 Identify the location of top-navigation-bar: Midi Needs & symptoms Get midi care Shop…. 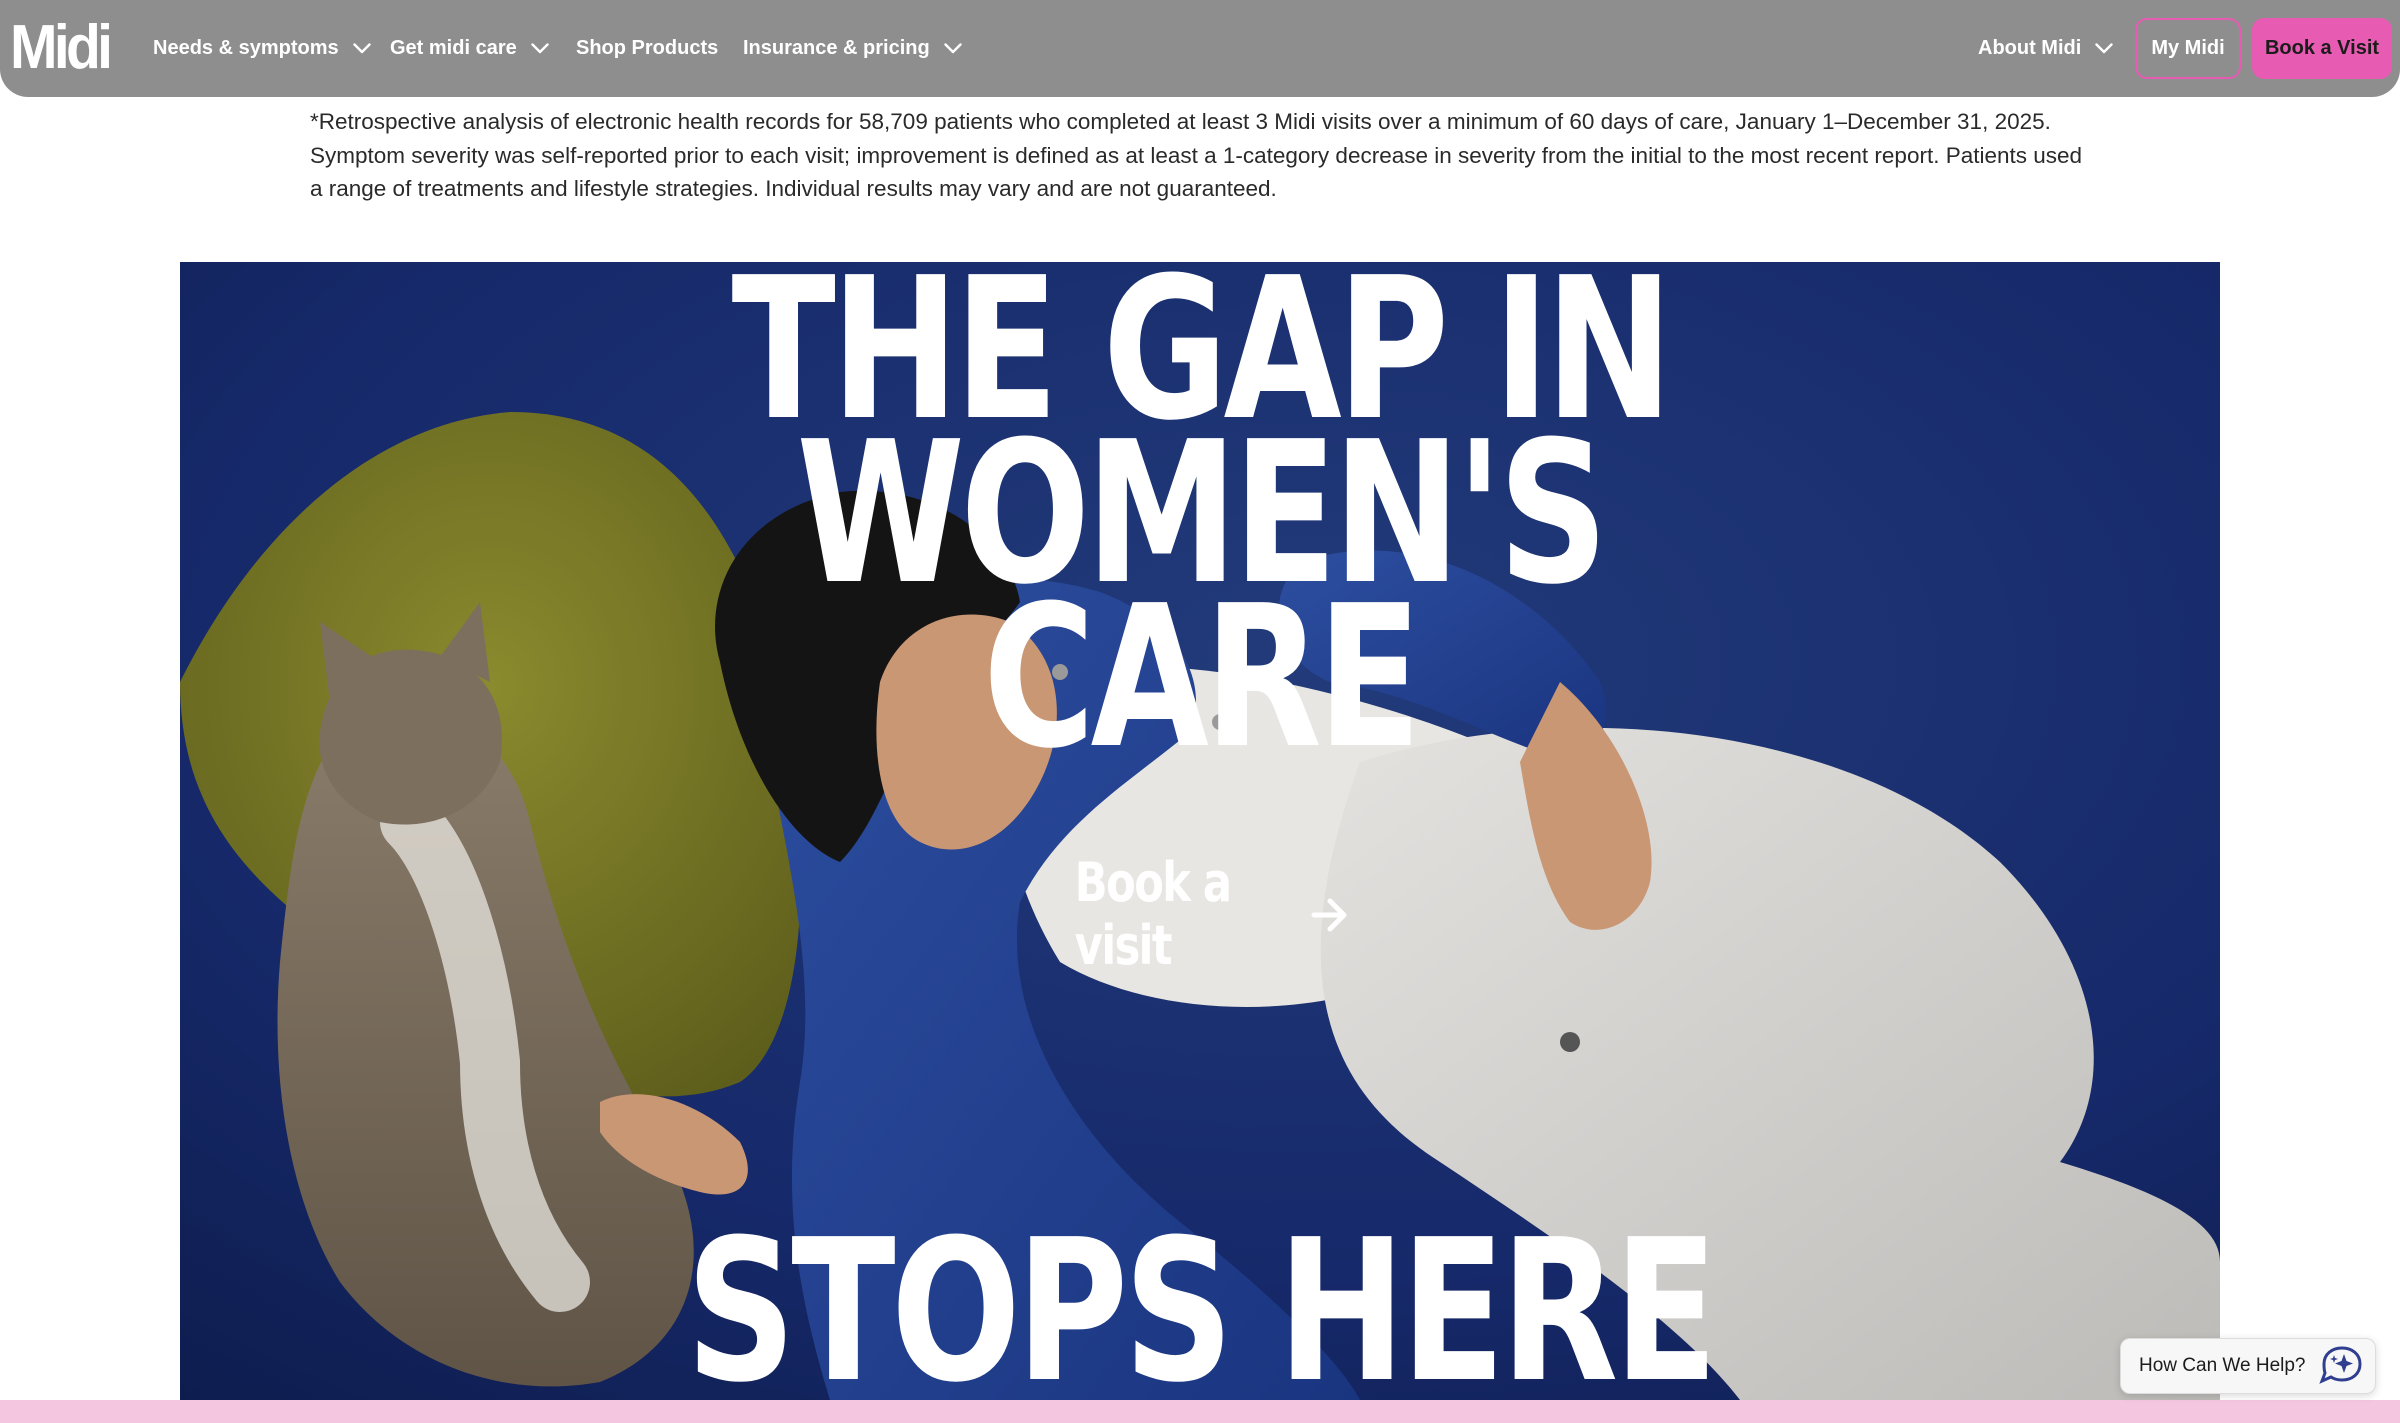
(1200, 48).